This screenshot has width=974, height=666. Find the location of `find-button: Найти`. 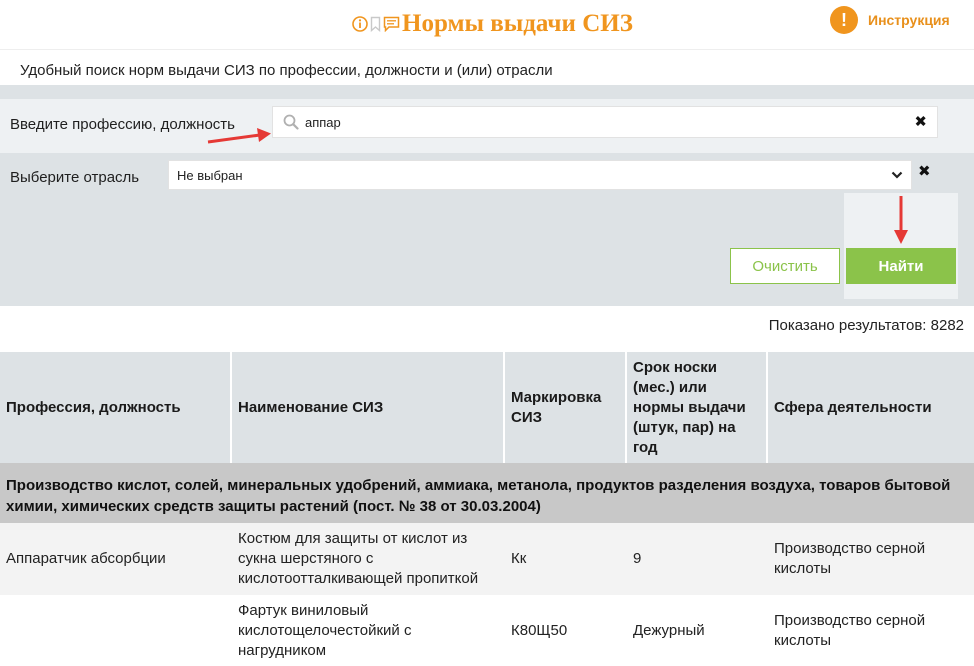

find-button: Найти is located at coordinates (901, 266).